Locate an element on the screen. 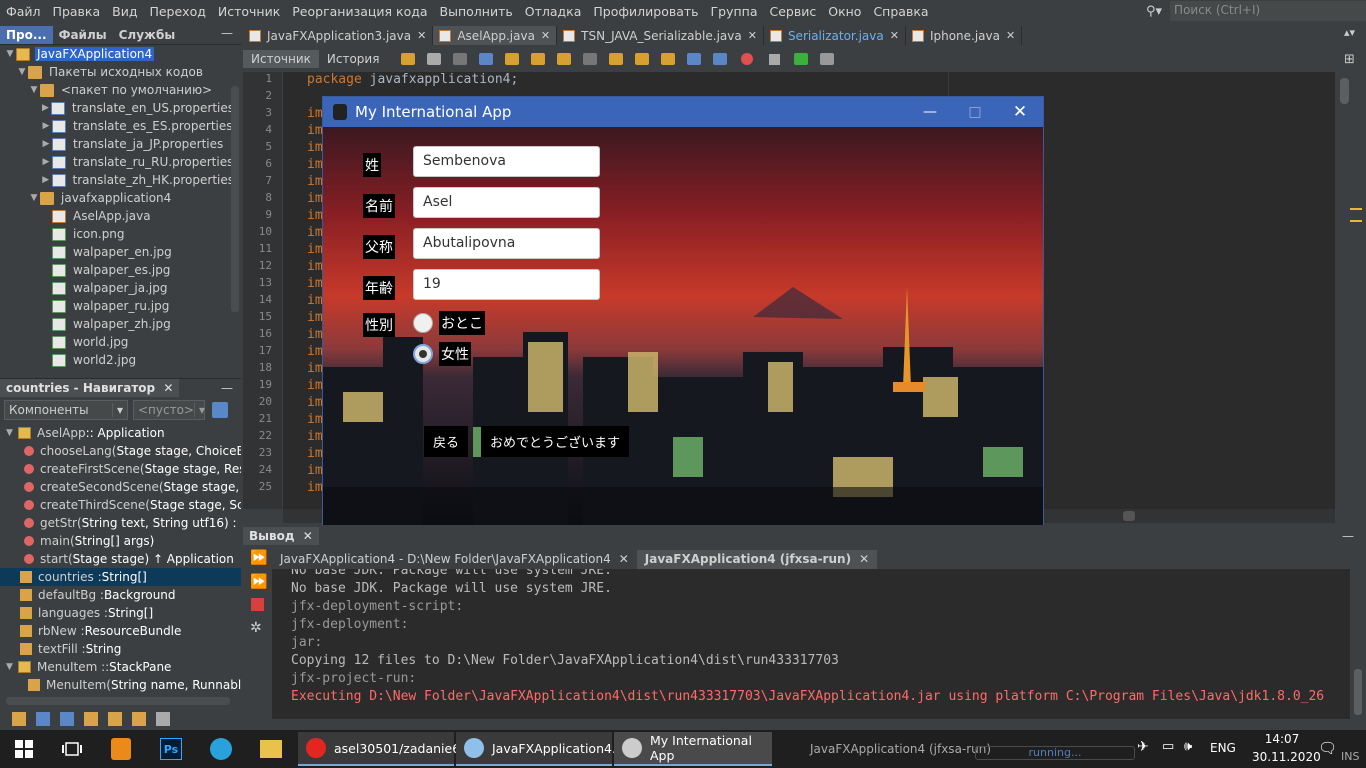 This screenshot has width=1366, height=768. rerun-icon: ⏩ is located at coordinates (261, 558).